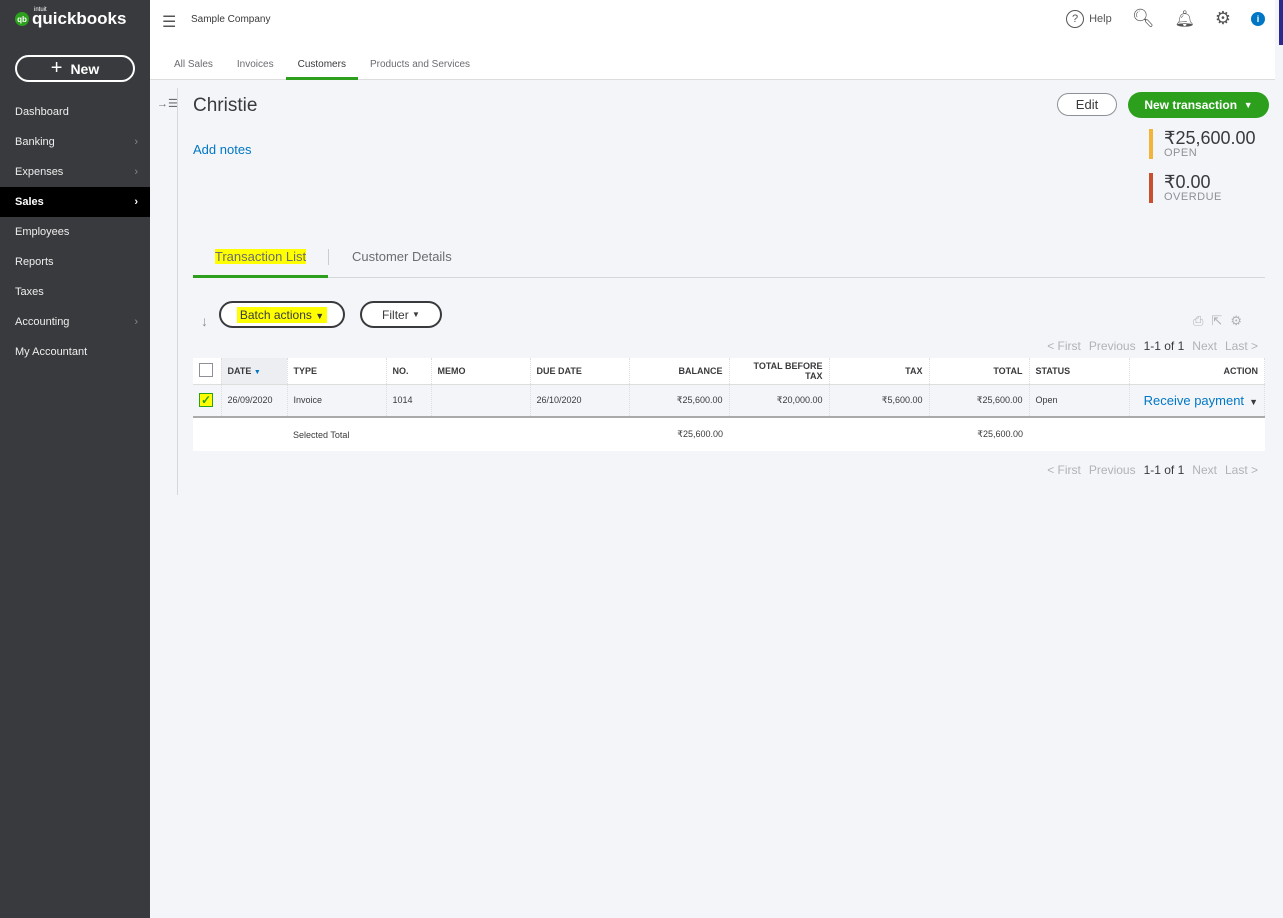 This screenshot has height=918, width=1283. I want to click on selected-total-label: Selected Total, so click(321, 434).